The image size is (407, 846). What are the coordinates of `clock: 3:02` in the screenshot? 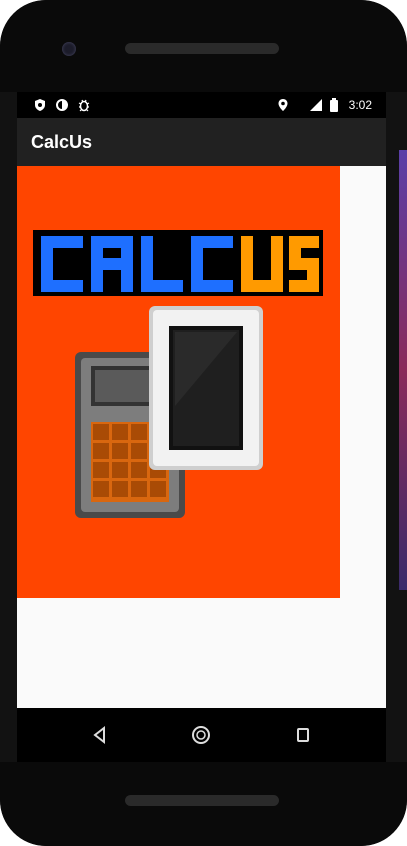 It's located at (360, 105).